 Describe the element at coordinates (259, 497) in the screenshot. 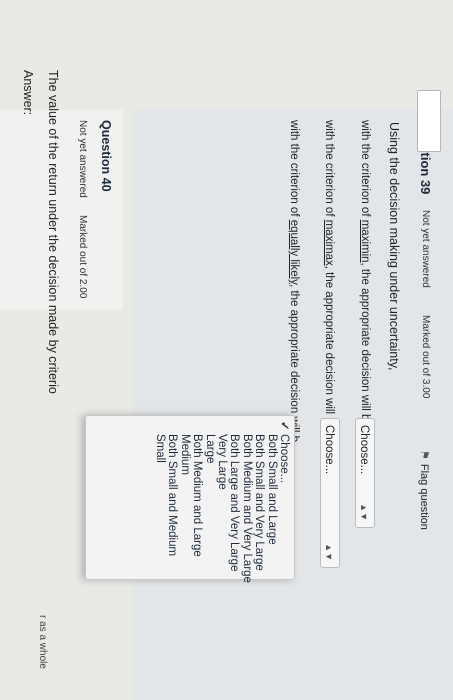

I see `dropdown-option: Both Small and Very Large` at that location.